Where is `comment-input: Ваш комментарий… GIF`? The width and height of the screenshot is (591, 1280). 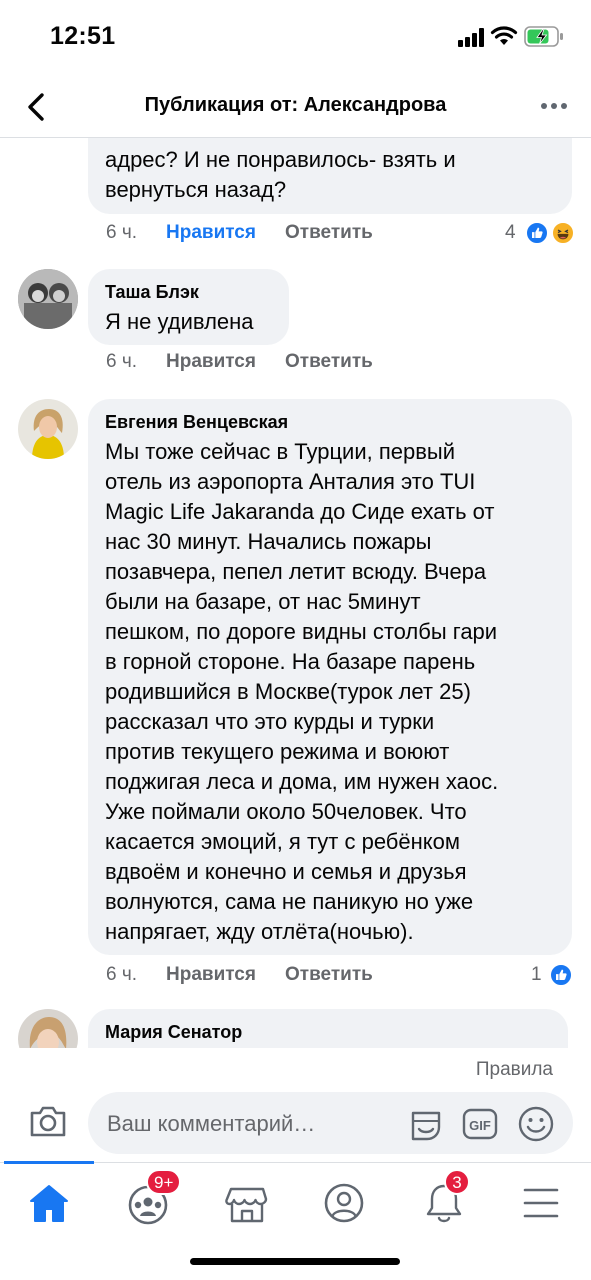 comment-input: Ваш комментарий… GIF is located at coordinates (330, 1123).